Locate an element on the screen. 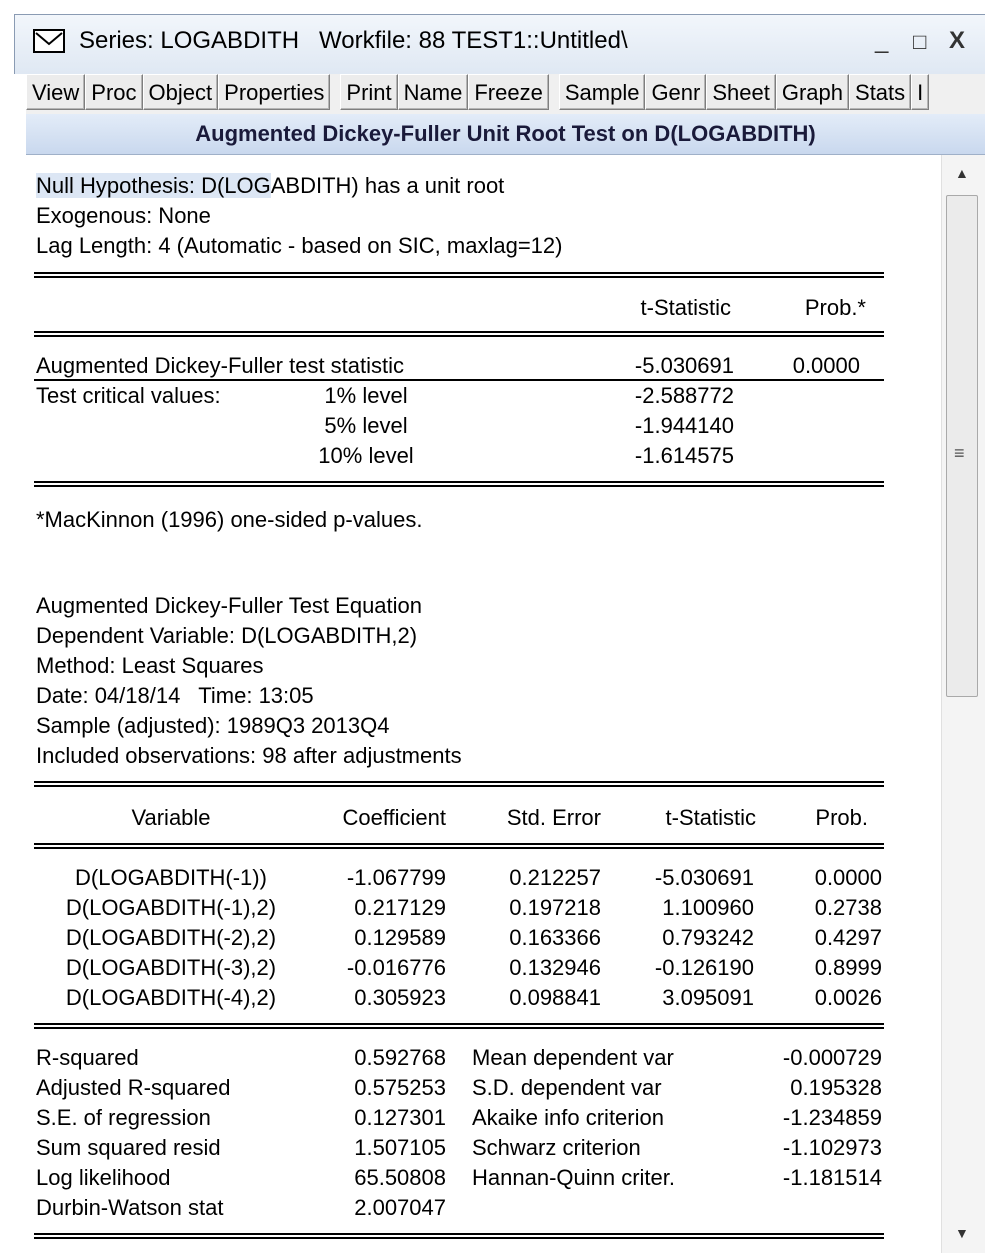 Image resolution: width=985 pixels, height=1253 pixels. level-10: 10% level is located at coordinates (366, 455).